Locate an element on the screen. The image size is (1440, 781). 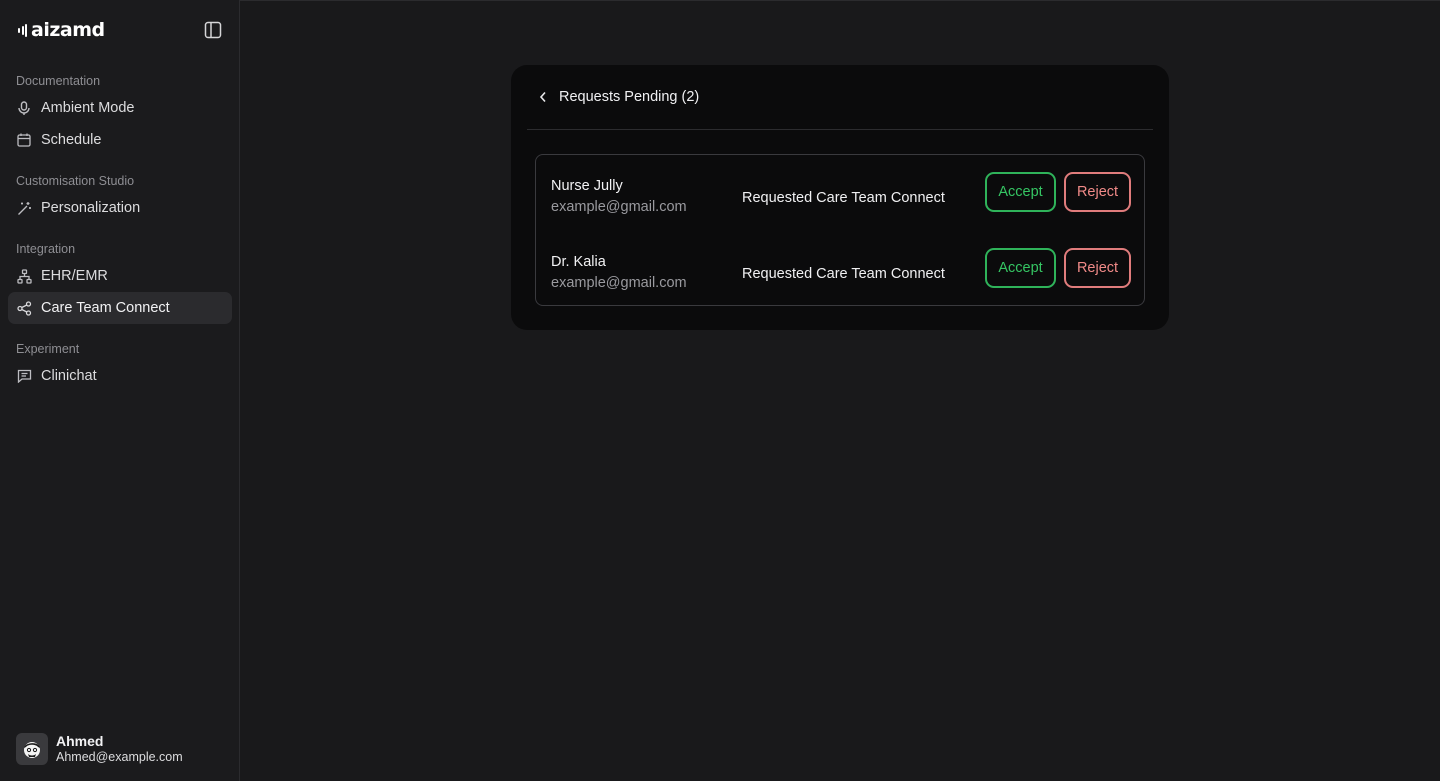
sidebar-item-label: Personalization is located at coordinates (91, 208).